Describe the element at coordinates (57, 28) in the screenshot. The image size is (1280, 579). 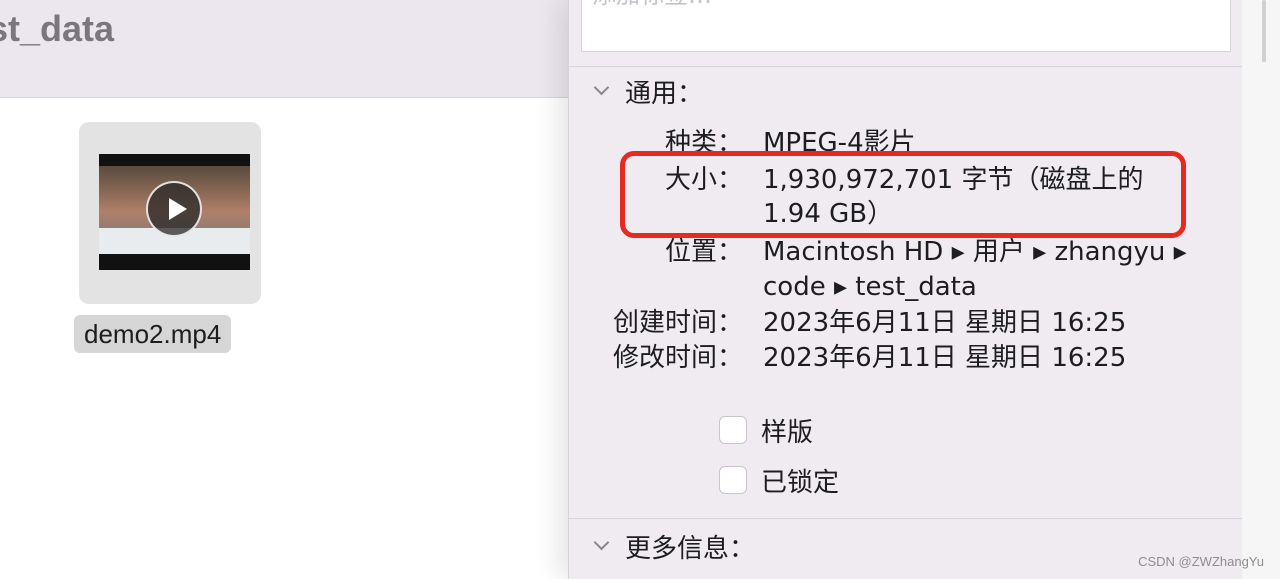
I see `window-title: st_data` at that location.